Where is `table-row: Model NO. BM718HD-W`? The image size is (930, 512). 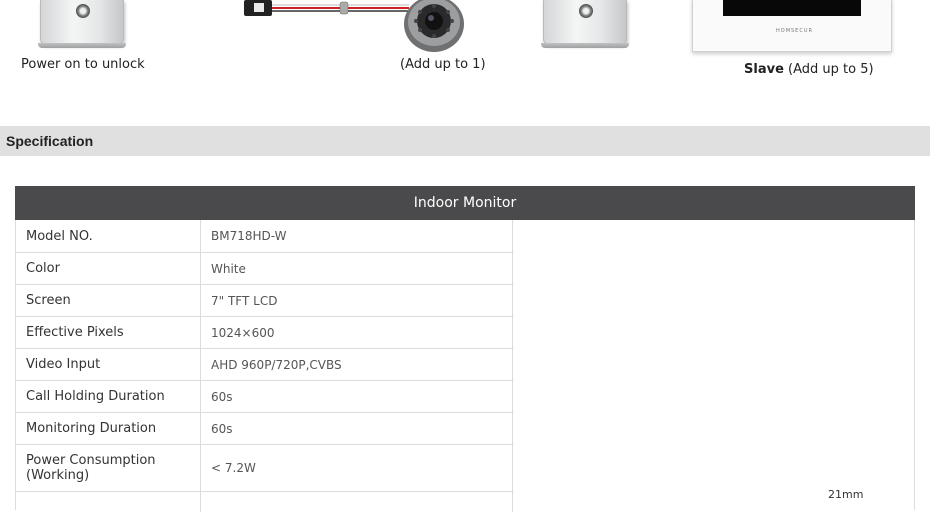
table-row: Model NO. BM718HD-W is located at coordinates (265, 236).